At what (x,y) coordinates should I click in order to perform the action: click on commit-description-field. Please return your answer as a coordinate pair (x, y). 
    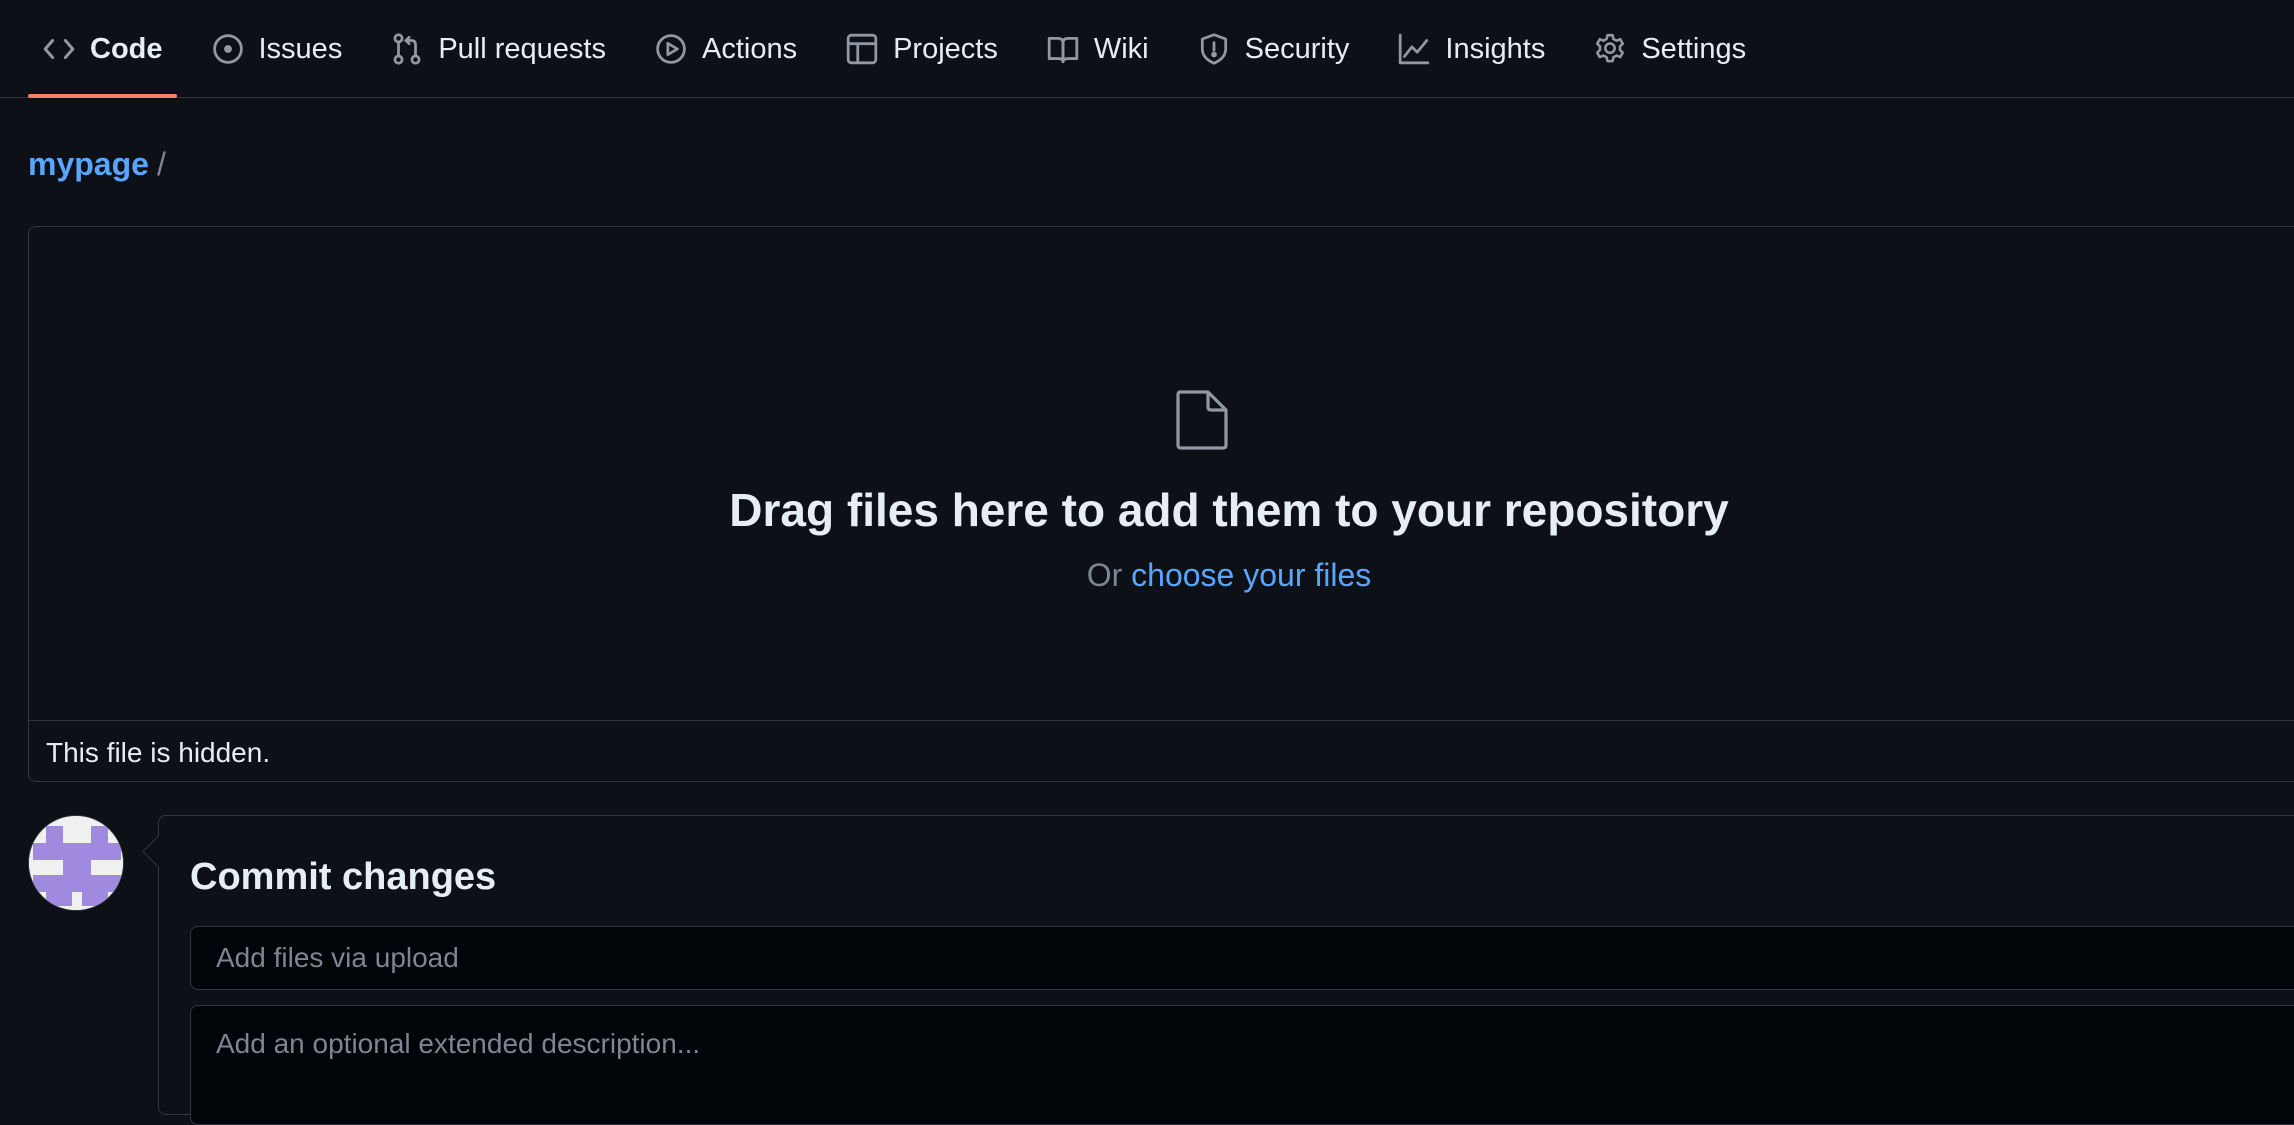
    Looking at the image, I should click on (1242, 1065).